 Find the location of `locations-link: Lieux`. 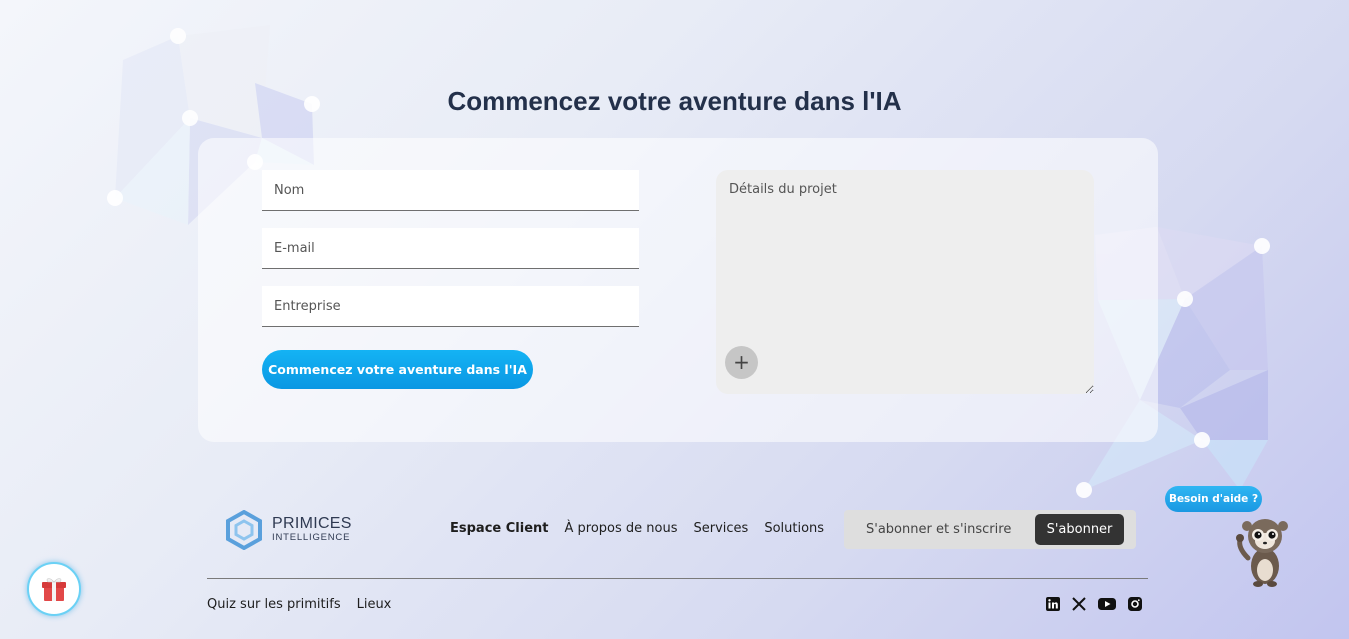

locations-link: Lieux is located at coordinates (374, 604).